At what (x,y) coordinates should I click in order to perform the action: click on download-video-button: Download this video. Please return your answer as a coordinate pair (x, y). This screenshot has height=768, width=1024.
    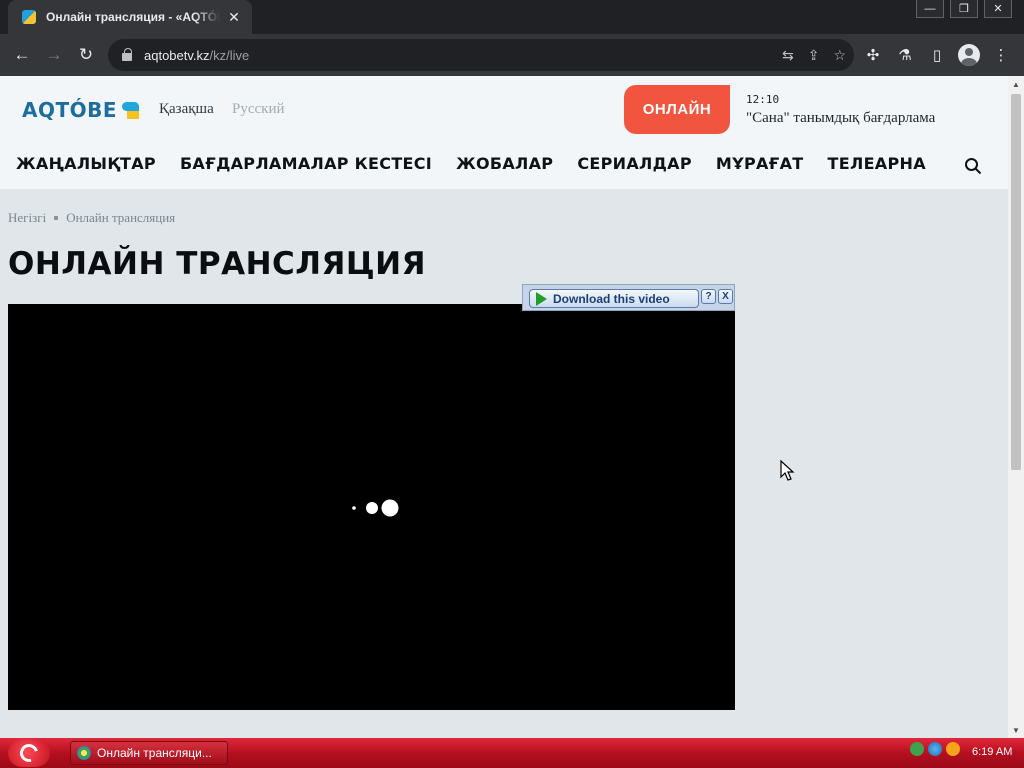
    Looking at the image, I should click on (614, 298).